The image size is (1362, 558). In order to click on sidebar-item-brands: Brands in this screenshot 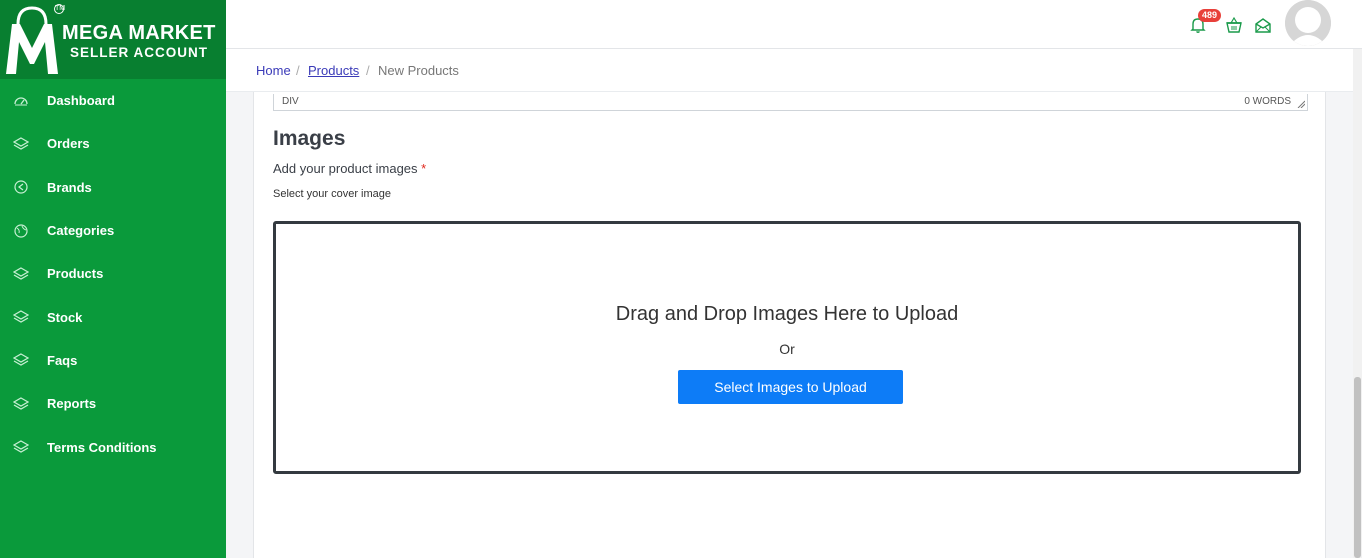, I will do `click(113, 187)`.